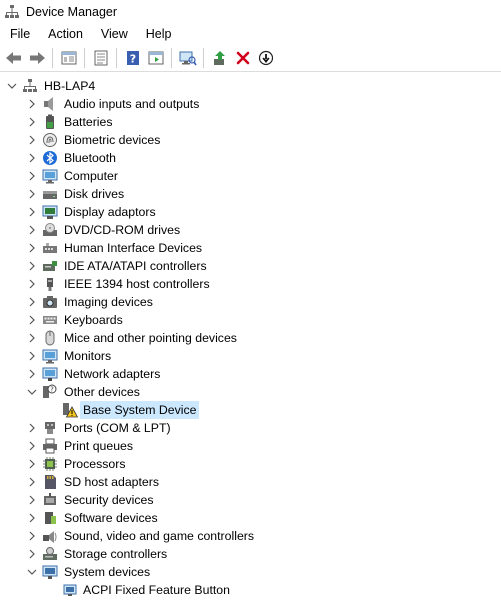 This screenshot has height=603, width=501. What do you see at coordinates (250, 122) in the screenshot?
I see `tree-category: Batteries` at bounding box center [250, 122].